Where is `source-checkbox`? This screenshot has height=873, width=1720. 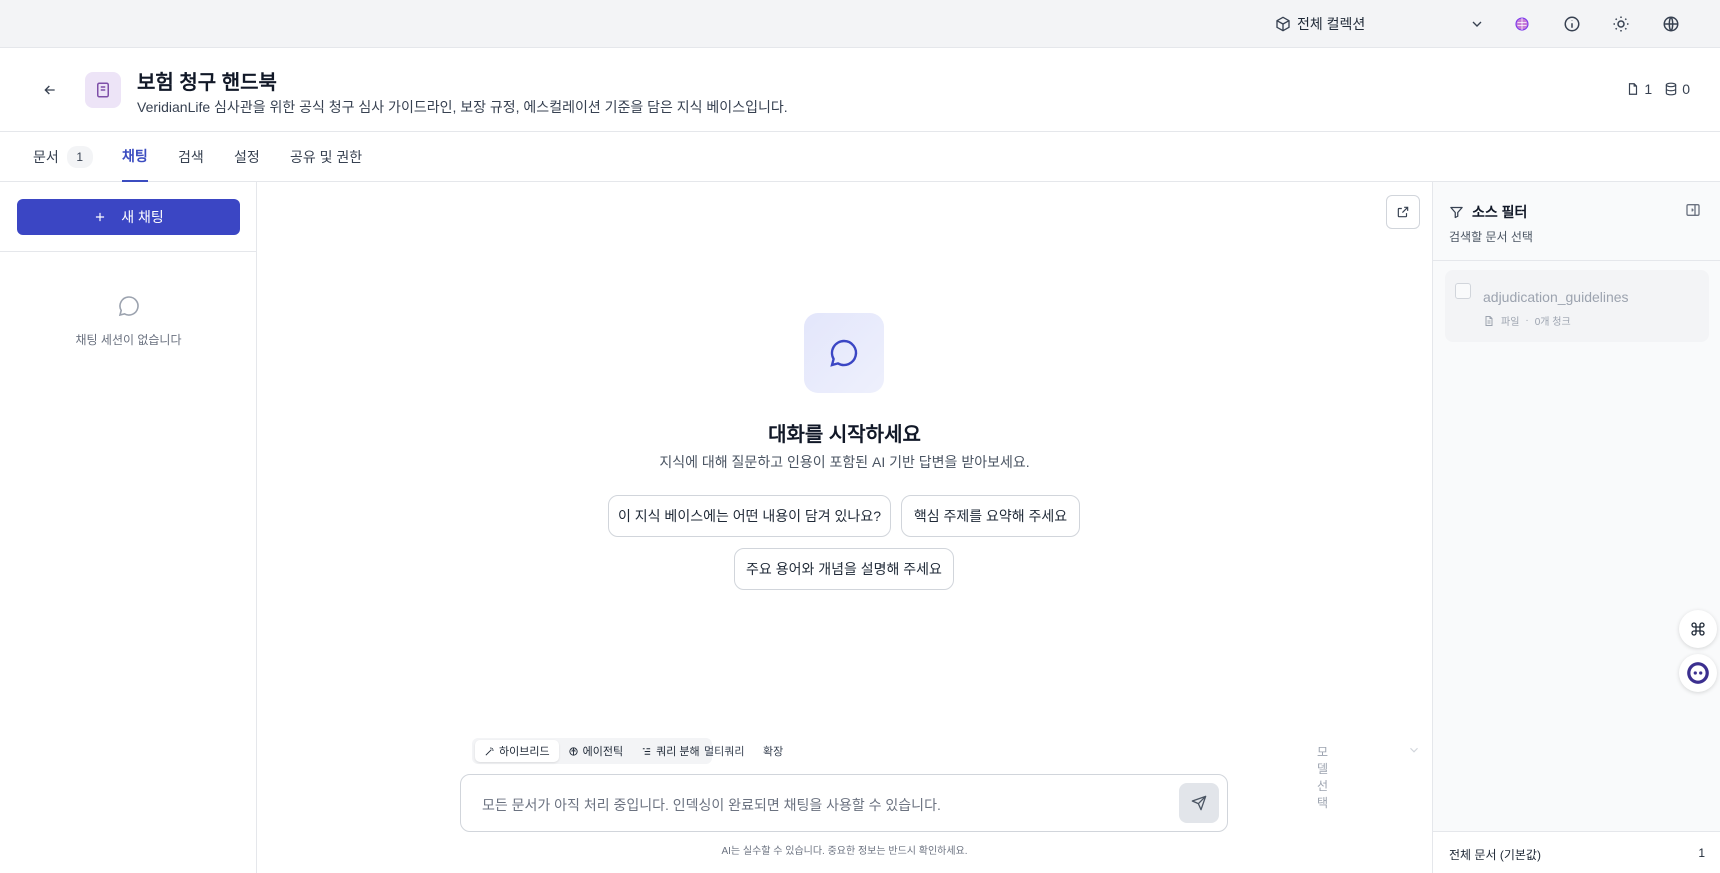
source-checkbox is located at coordinates (1463, 291).